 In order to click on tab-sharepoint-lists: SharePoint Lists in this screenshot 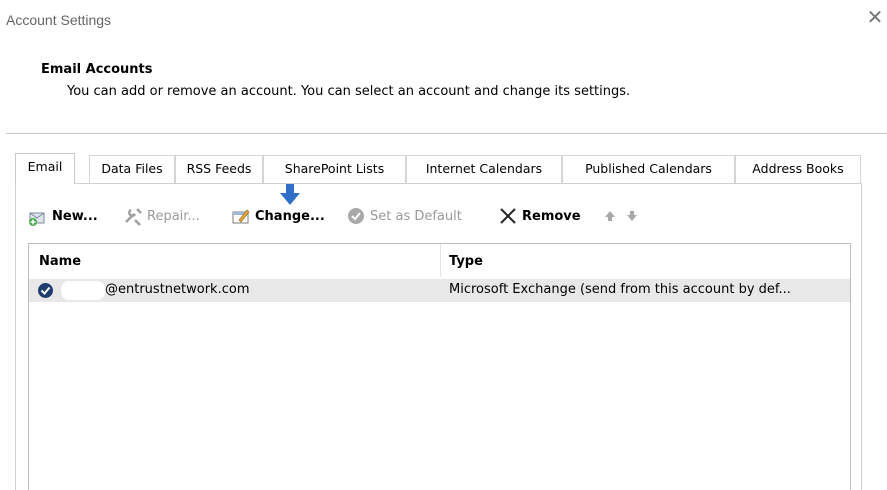, I will do `click(334, 169)`.